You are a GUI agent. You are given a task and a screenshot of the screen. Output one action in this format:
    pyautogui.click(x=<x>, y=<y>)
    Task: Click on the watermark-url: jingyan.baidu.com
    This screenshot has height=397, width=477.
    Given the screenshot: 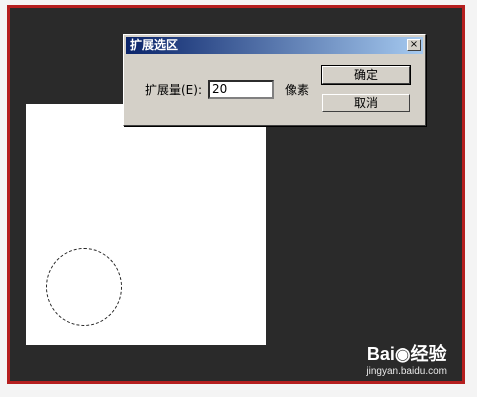 What is the action you would take?
    pyautogui.click(x=406, y=371)
    